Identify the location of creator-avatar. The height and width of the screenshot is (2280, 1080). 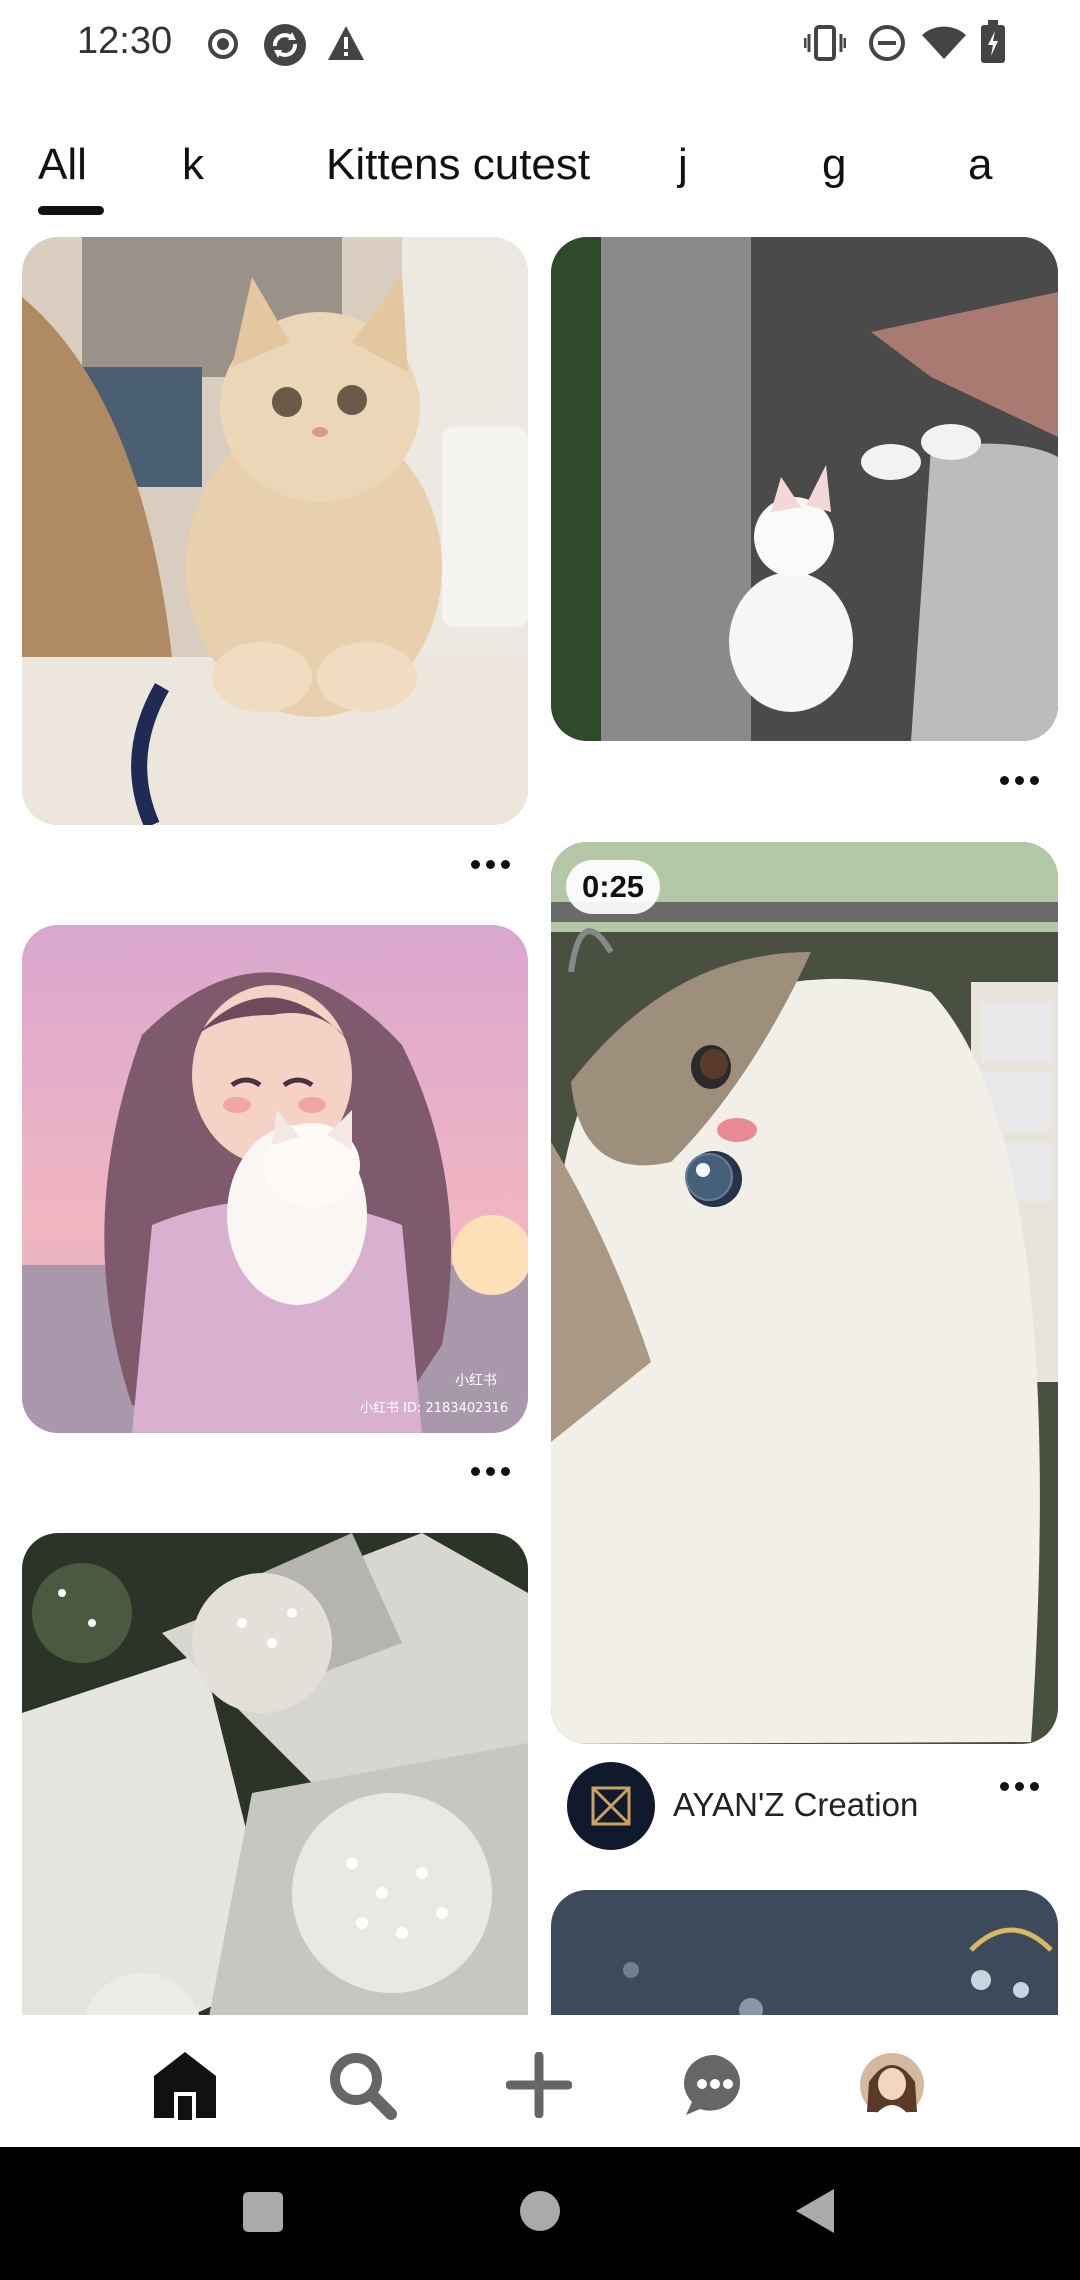
(611, 1806).